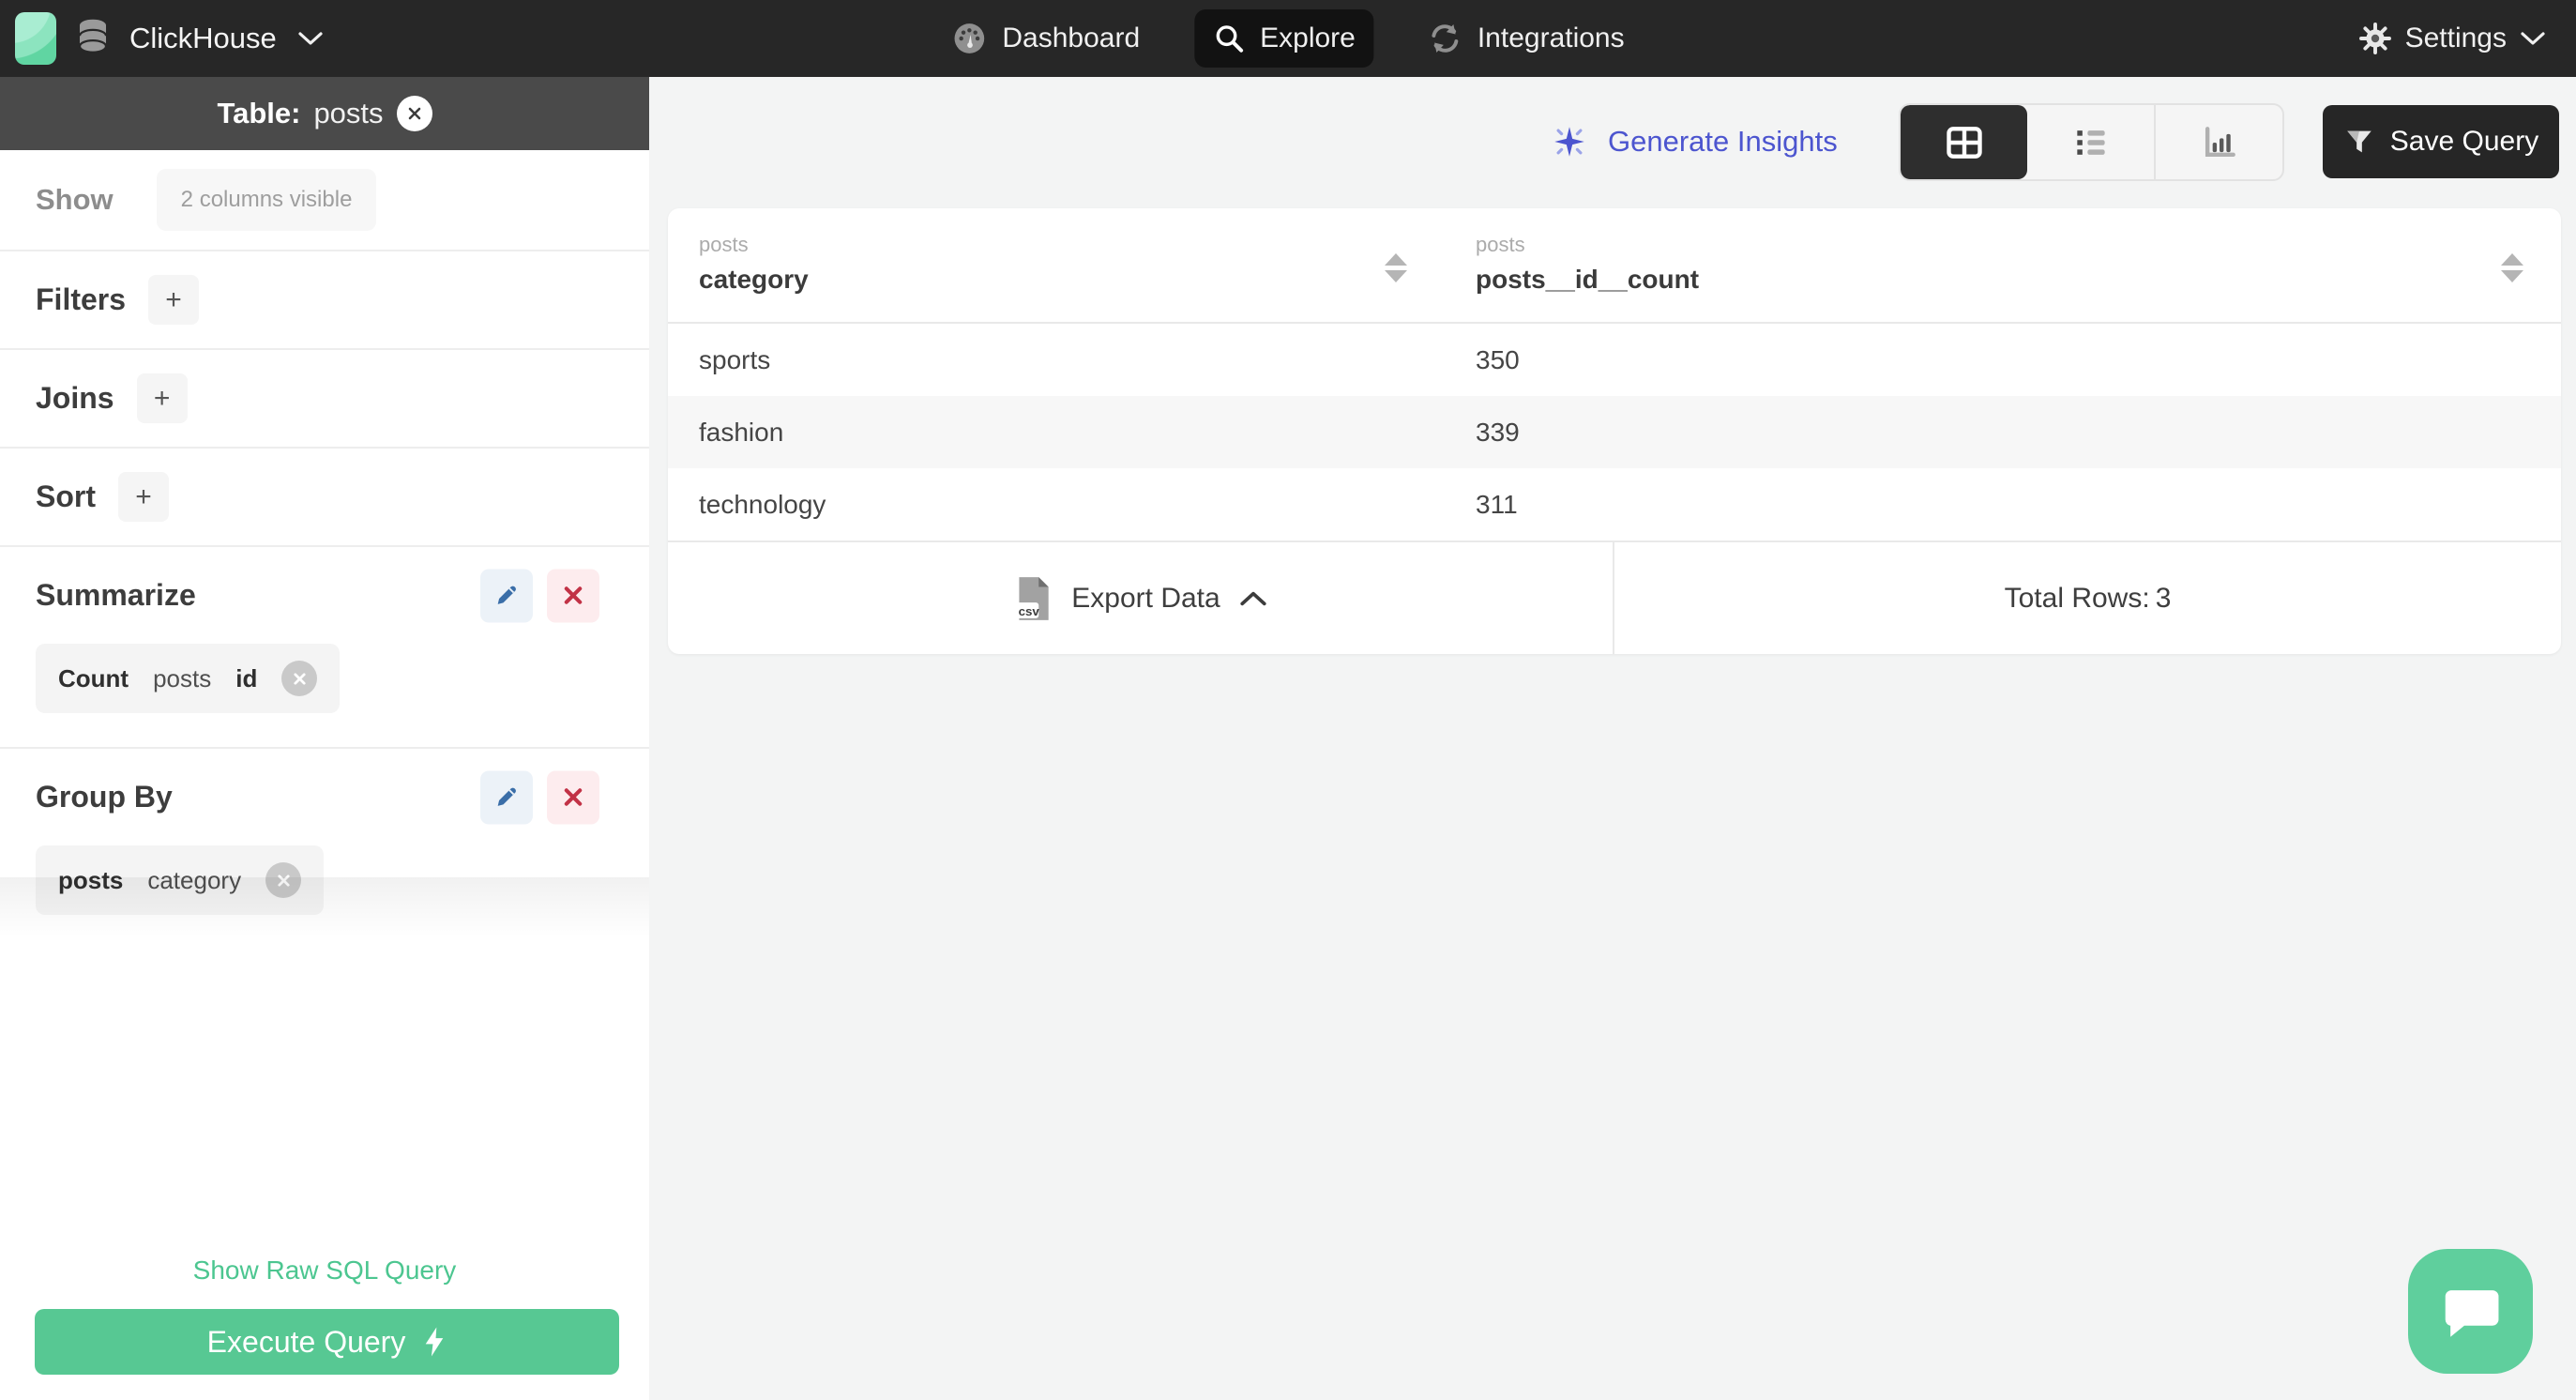 Image resolution: width=2576 pixels, height=1400 pixels. I want to click on settings-label: Settings, so click(2456, 38).